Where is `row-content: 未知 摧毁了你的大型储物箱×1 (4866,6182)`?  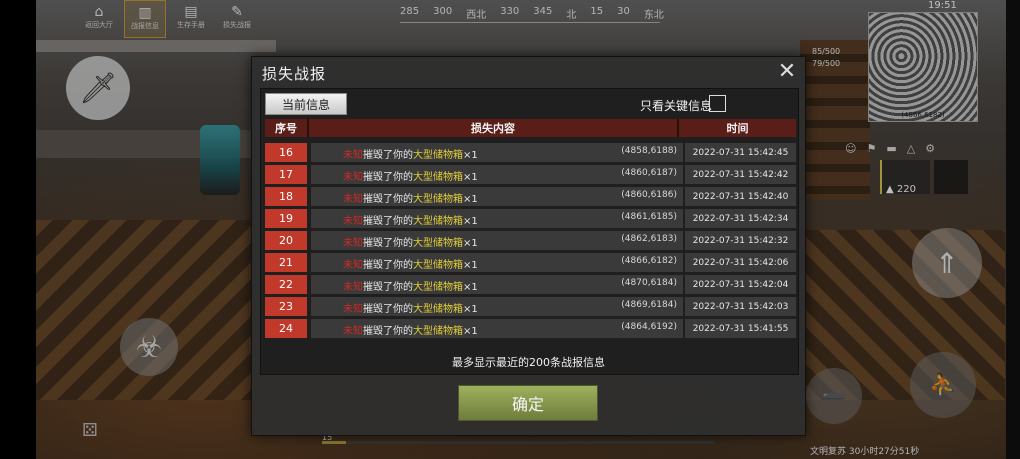 row-content: 未知 摧毁了你的大型储物箱×1 (4866,6182) is located at coordinates (497, 262).